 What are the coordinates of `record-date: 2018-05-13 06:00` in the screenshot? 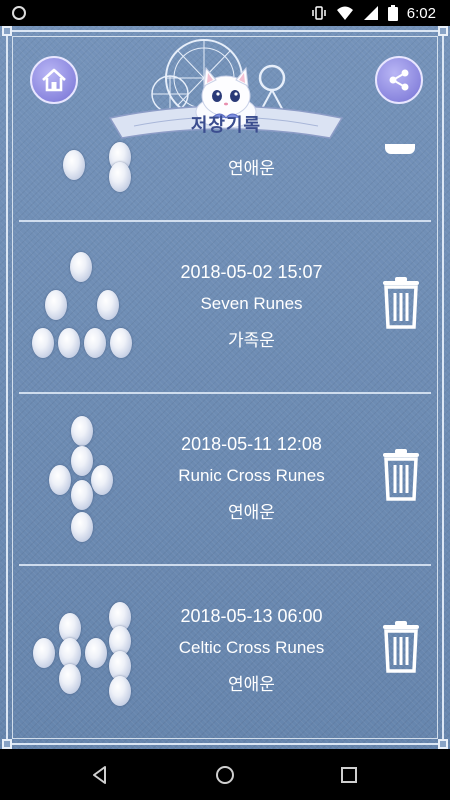 It's located at (251, 616).